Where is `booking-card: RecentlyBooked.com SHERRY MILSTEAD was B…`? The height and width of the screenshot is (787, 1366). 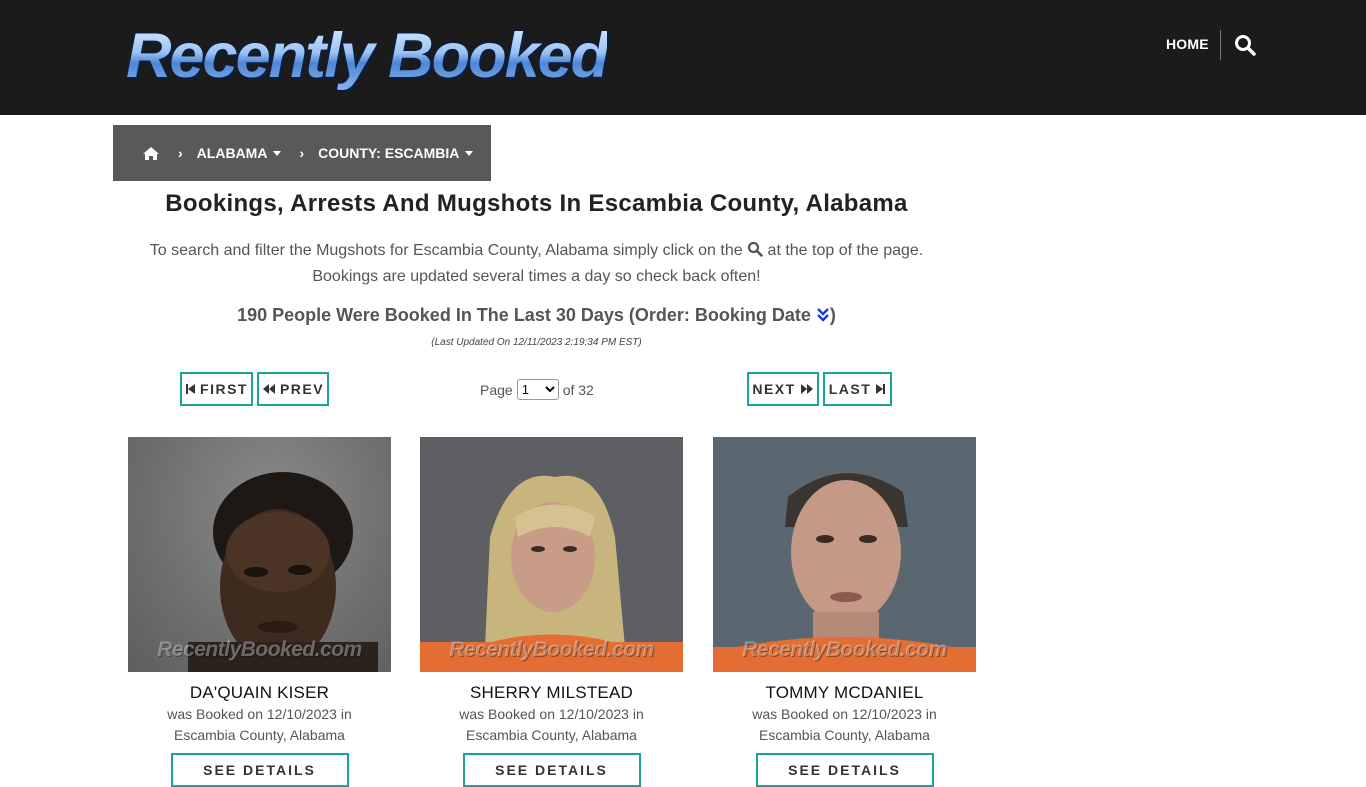
booking-card: RecentlyBooked.com SHERRY MILSTEAD was B… is located at coordinates (551, 612).